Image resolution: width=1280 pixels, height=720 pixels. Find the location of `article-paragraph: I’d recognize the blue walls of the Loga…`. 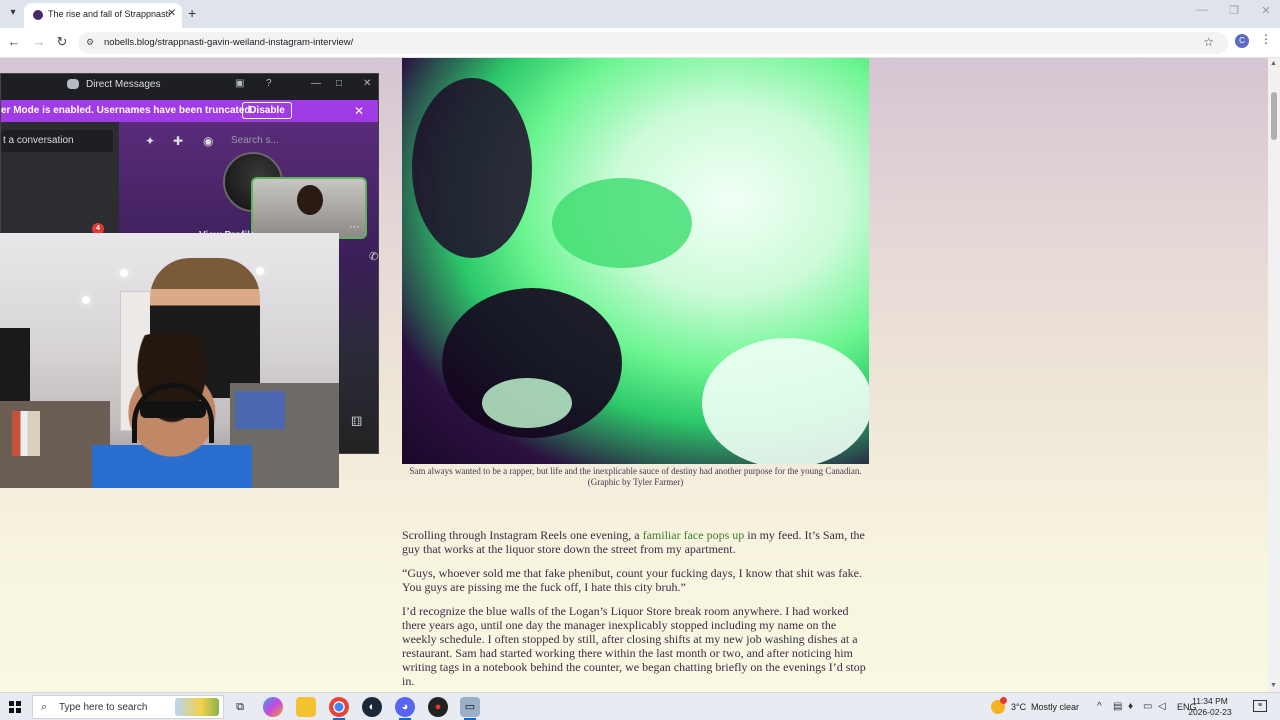

article-paragraph: I’d recognize the blue walls of the Loga… is located at coordinates (634, 646).